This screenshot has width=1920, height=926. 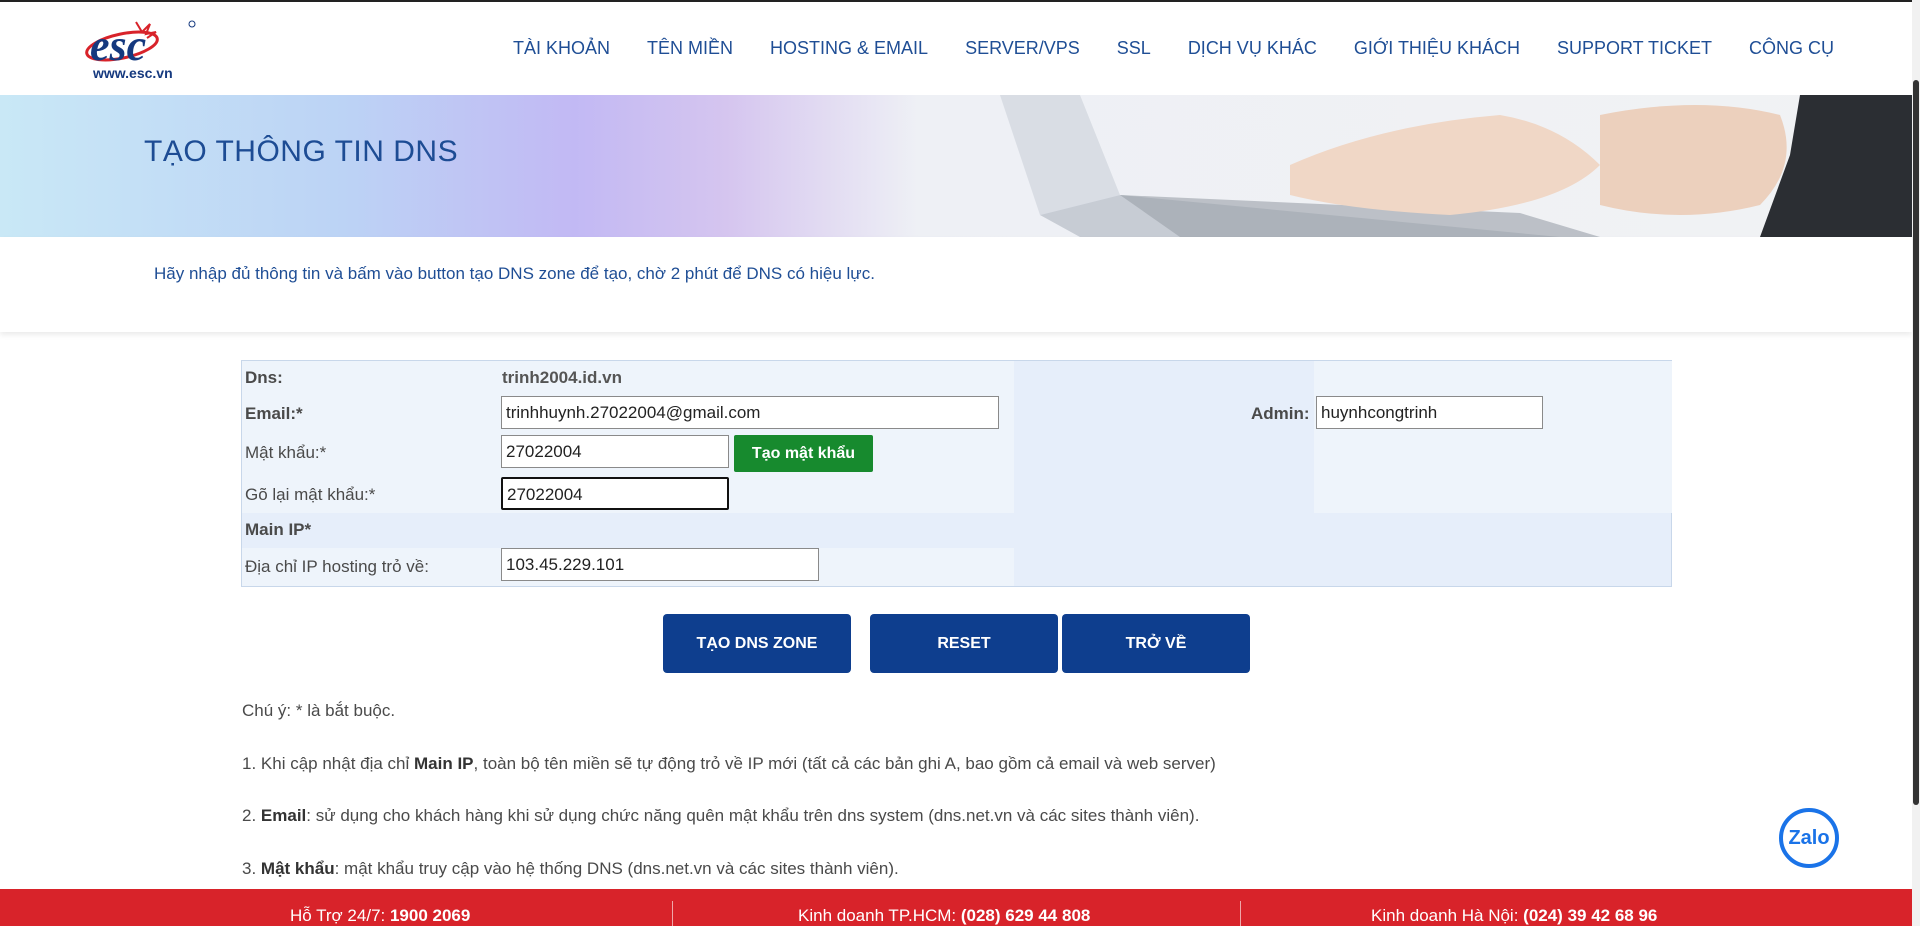 I want to click on page-title: TẠO THÔNG TIN DNS, so click(x=301, y=151).